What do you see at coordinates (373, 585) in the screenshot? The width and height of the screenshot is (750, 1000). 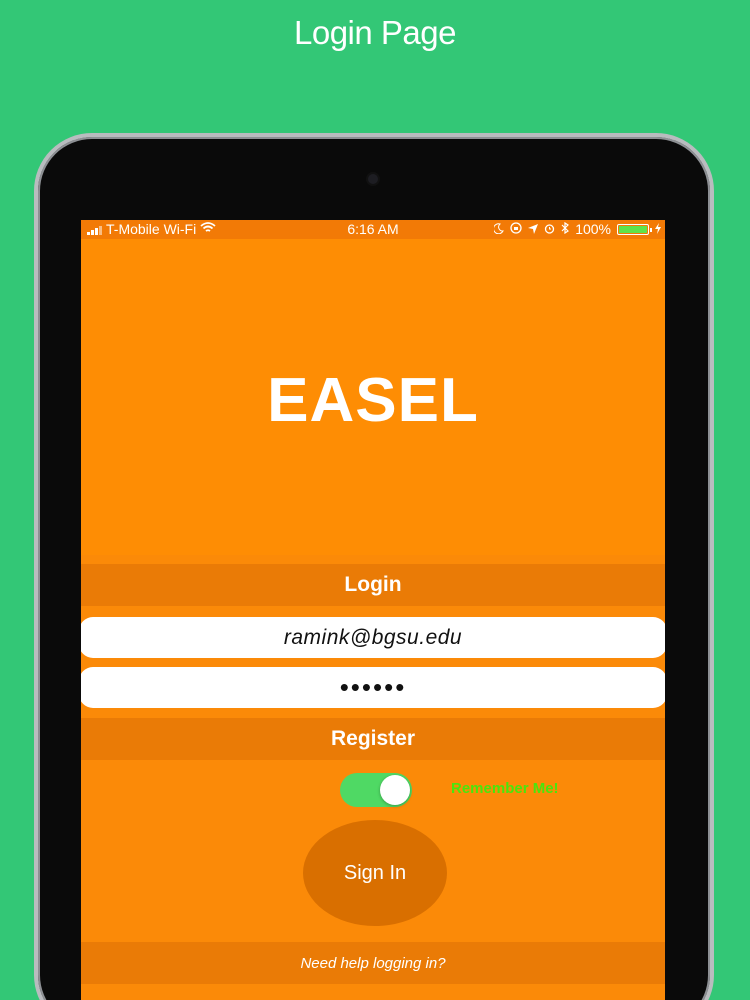 I see `login-header: Login` at bounding box center [373, 585].